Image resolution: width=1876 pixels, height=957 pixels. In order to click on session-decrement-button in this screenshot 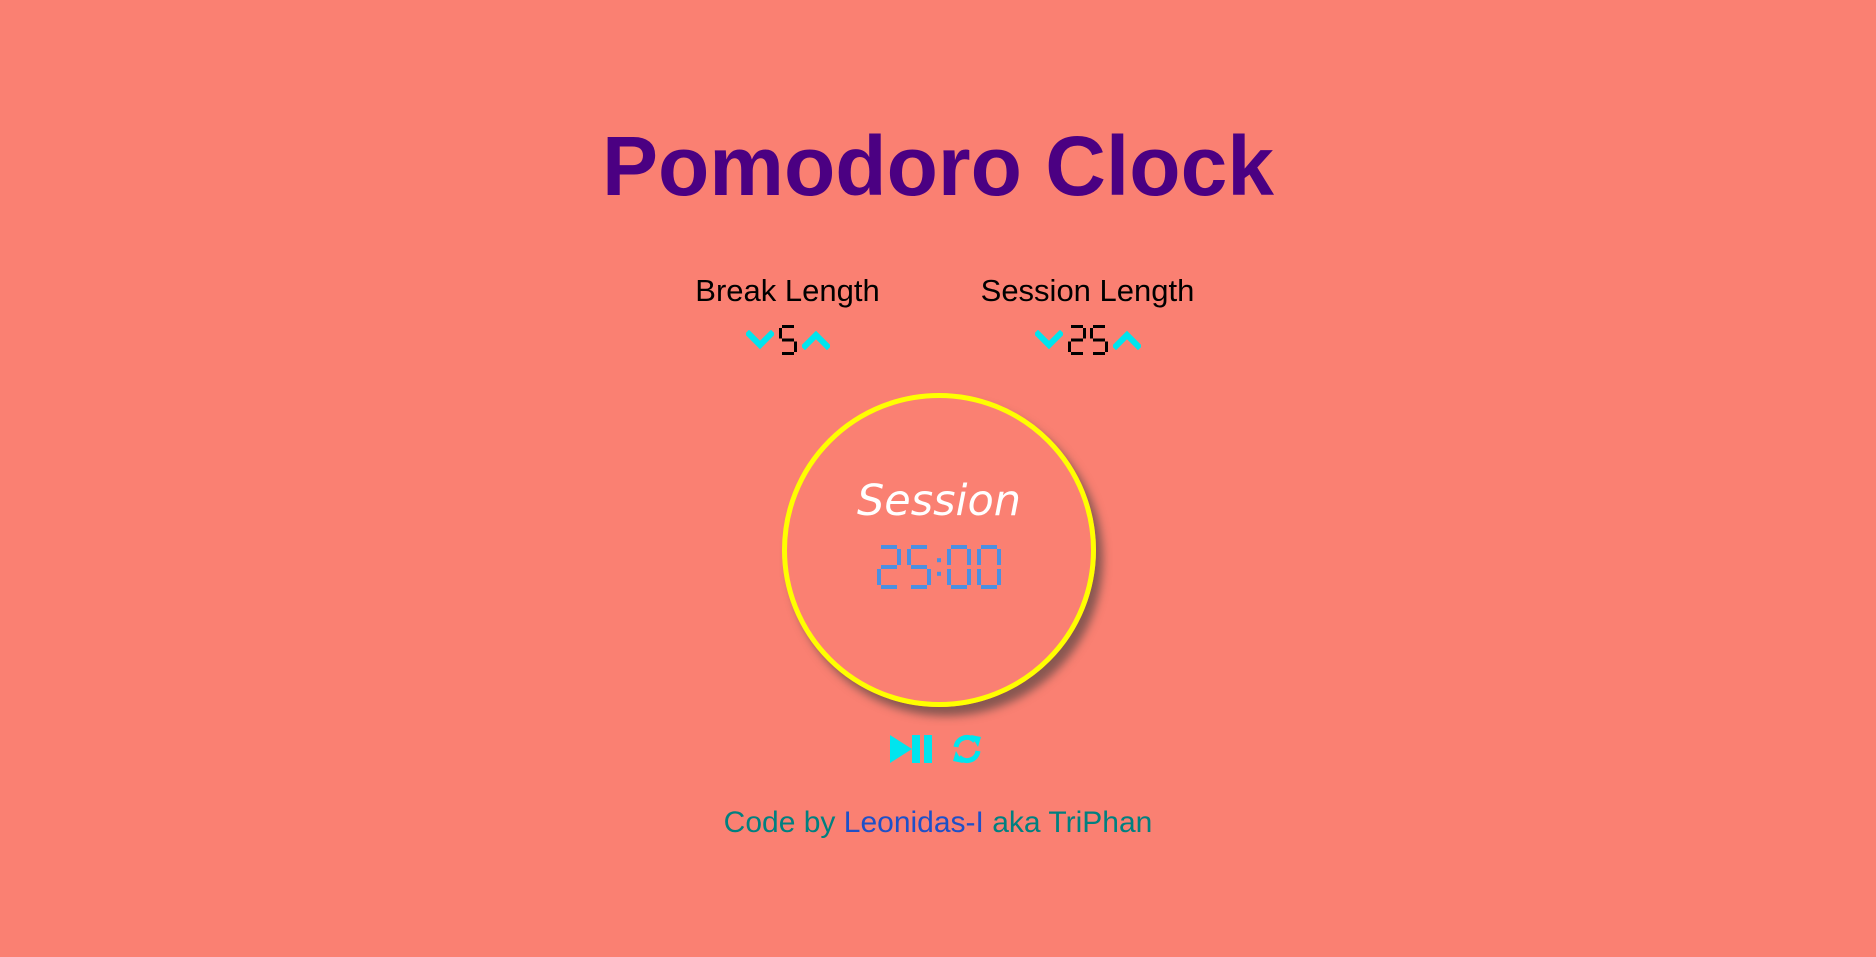, I will do `click(1049, 340)`.